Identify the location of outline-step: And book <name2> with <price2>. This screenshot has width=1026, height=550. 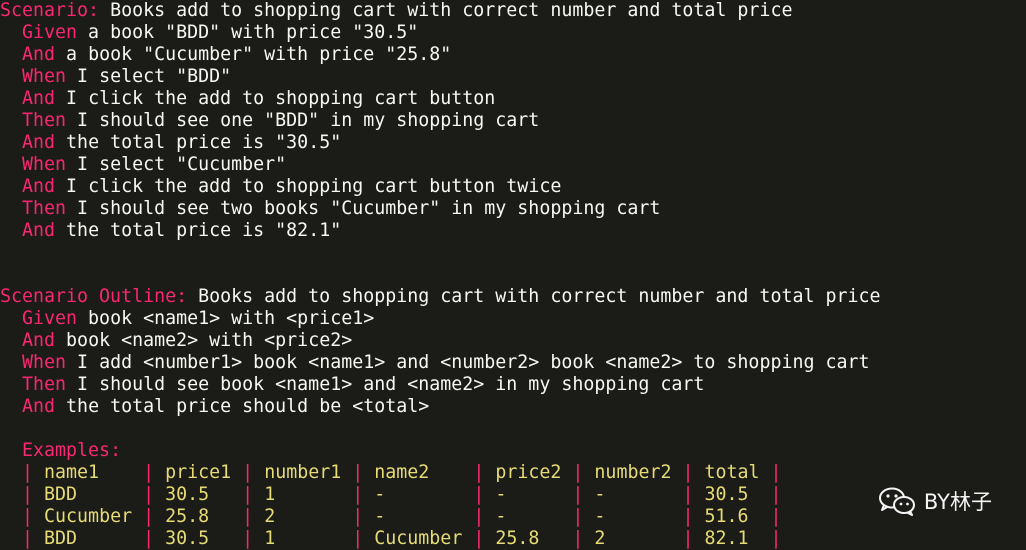
(176, 341).